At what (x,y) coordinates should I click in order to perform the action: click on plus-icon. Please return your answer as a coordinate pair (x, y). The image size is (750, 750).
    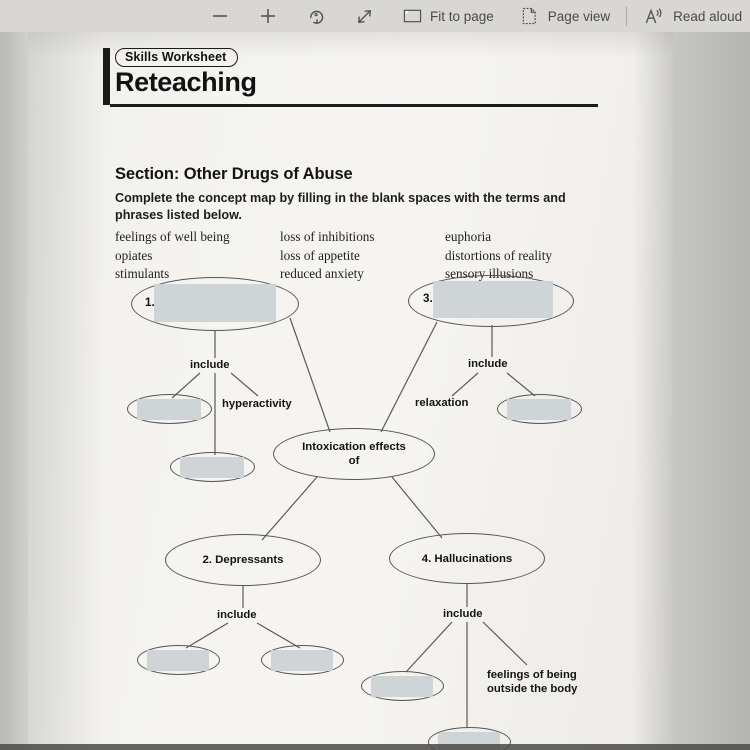
    Looking at the image, I should click on (268, 16).